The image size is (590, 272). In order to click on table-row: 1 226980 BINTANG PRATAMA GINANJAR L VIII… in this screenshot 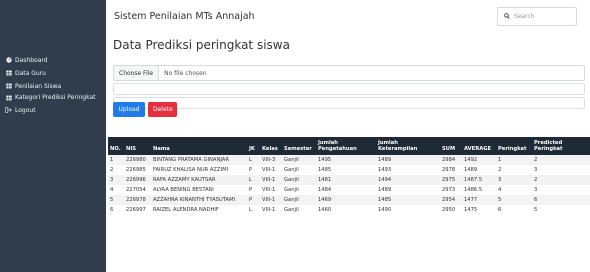, I will do `click(349, 160)`.